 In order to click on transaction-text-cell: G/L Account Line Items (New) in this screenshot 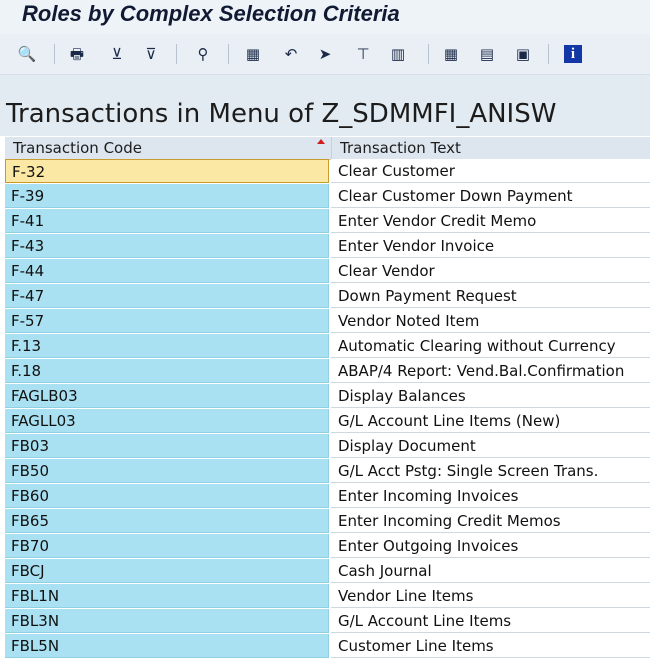, I will do `click(490, 421)`.